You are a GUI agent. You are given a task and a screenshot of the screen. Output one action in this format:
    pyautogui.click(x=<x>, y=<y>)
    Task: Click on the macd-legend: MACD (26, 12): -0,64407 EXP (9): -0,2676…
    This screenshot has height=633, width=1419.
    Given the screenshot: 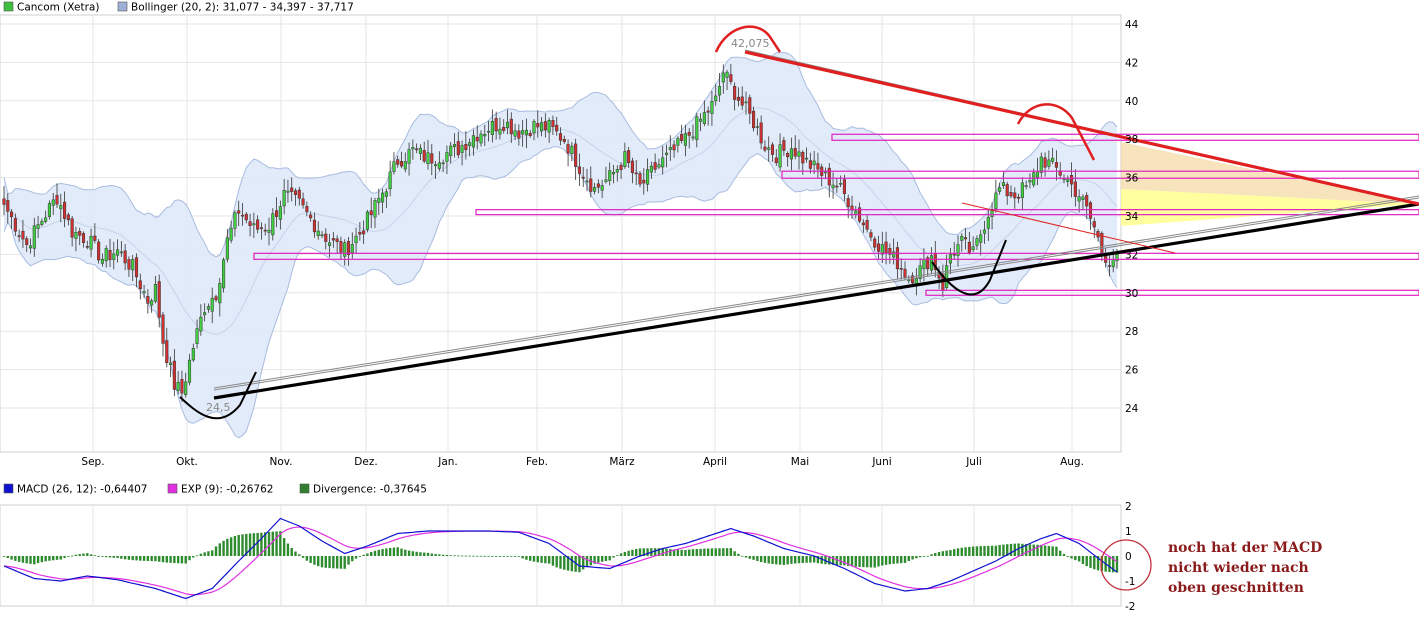 What is the action you would take?
    pyautogui.click(x=215, y=489)
    